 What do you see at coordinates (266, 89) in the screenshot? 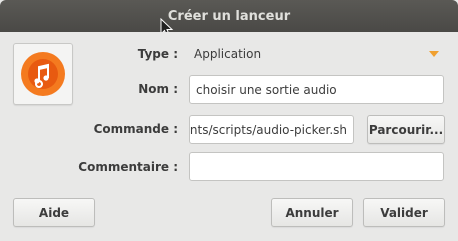
I see `name-field-text: choisir une sortie audio` at bounding box center [266, 89].